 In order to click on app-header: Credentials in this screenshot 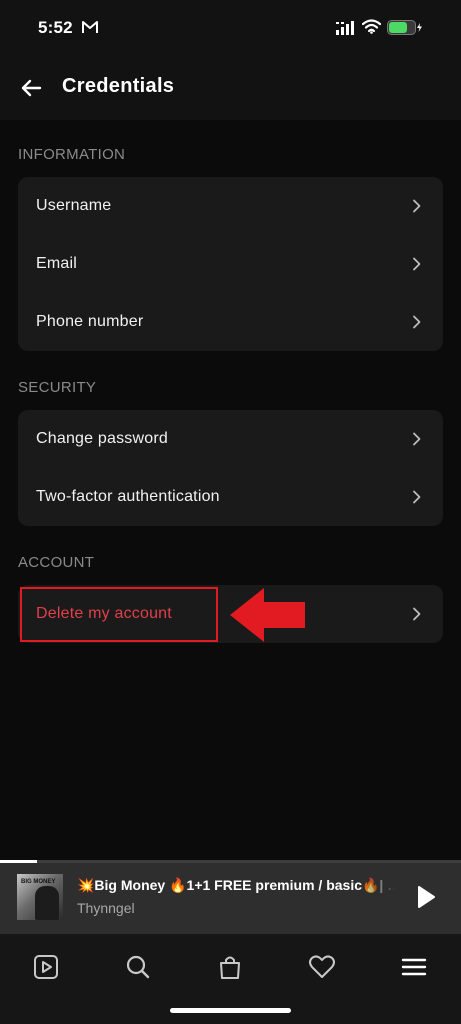, I will do `click(230, 88)`.